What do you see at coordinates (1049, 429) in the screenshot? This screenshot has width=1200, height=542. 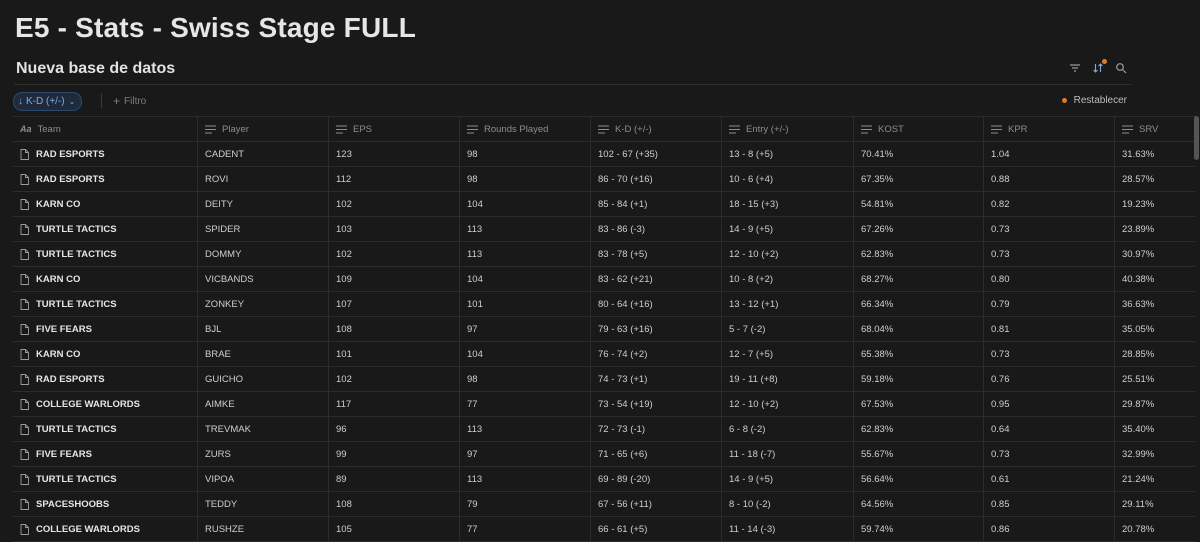 I see `kpr-cell: 0.64` at bounding box center [1049, 429].